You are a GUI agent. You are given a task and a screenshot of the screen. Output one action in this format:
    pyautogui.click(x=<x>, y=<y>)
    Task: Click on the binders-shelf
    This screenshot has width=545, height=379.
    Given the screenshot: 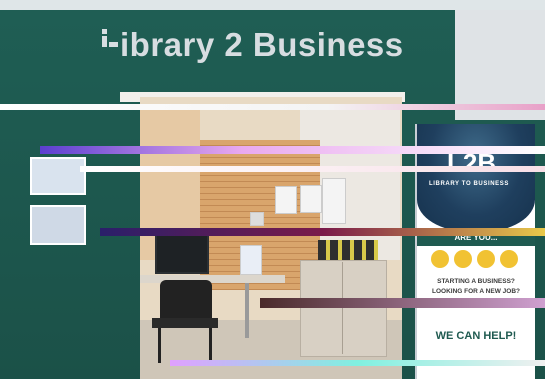 What is the action you would take?
    pyautogui.click(x=348, y=250)
    